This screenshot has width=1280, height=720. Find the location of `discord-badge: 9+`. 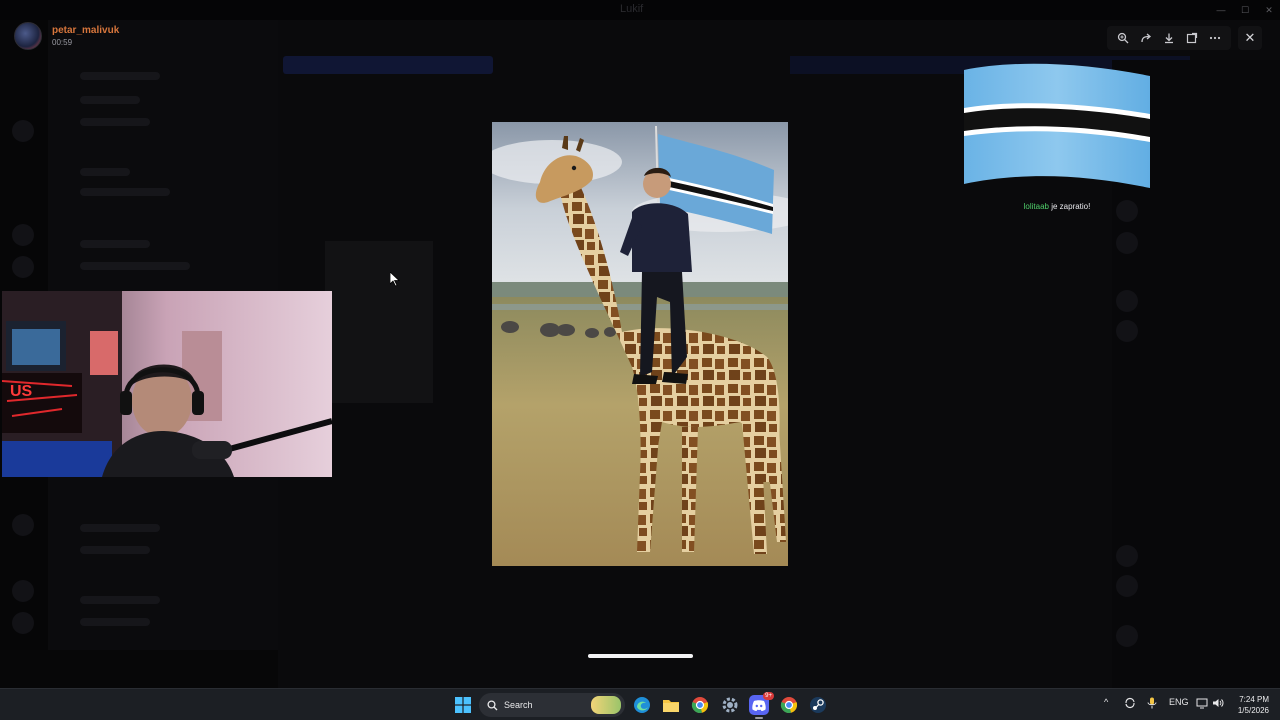

discord-badge: 9+ is located at coordinates (768, 696).